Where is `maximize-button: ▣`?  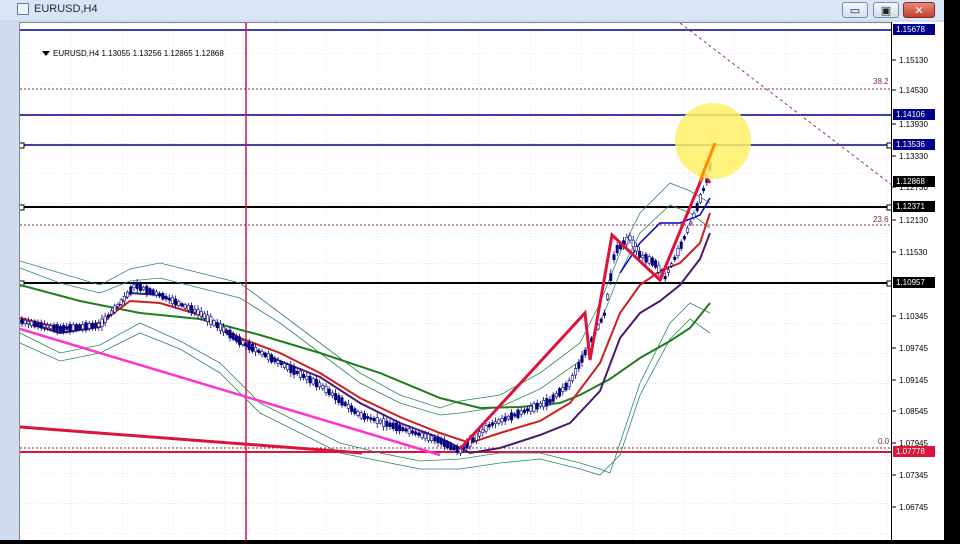 maximize-button: ▣ is located at coordinates (886, 10).